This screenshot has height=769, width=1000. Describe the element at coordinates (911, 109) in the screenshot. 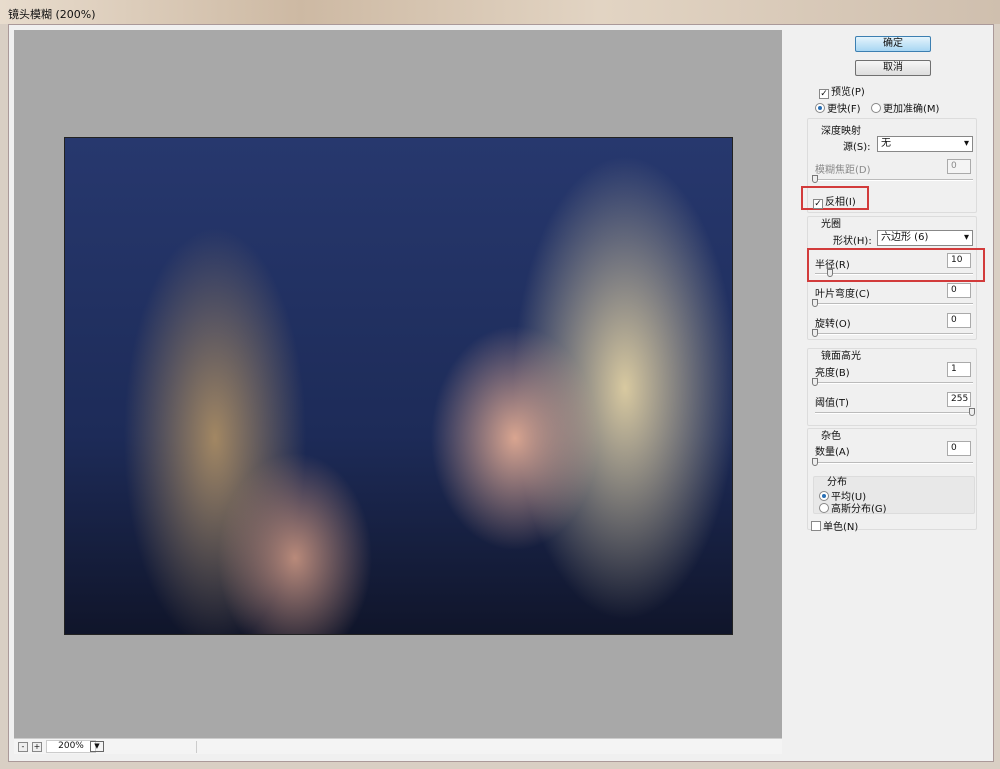

I see `more-accurate-label: 更加准确(M)` at that location.